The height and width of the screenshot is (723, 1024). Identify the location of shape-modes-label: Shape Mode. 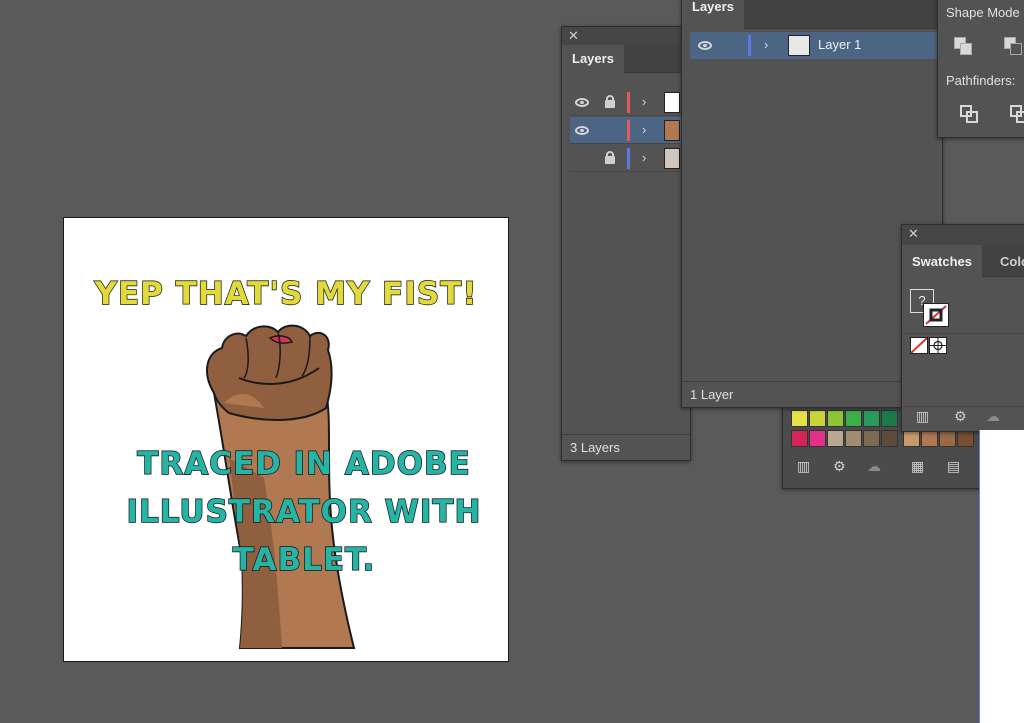
(983, 12).